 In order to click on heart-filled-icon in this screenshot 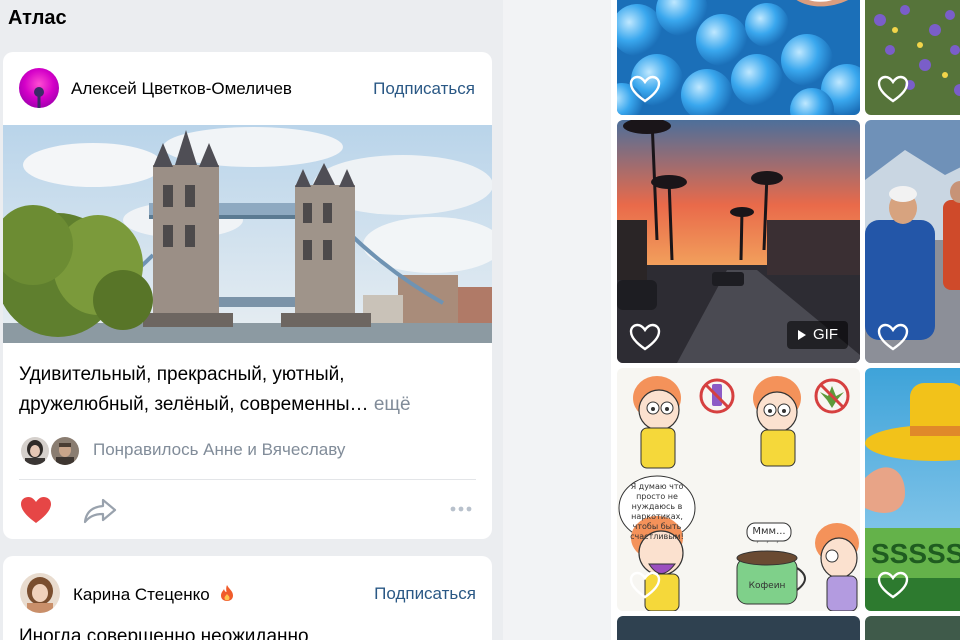, I will do `click(36, 510)`.